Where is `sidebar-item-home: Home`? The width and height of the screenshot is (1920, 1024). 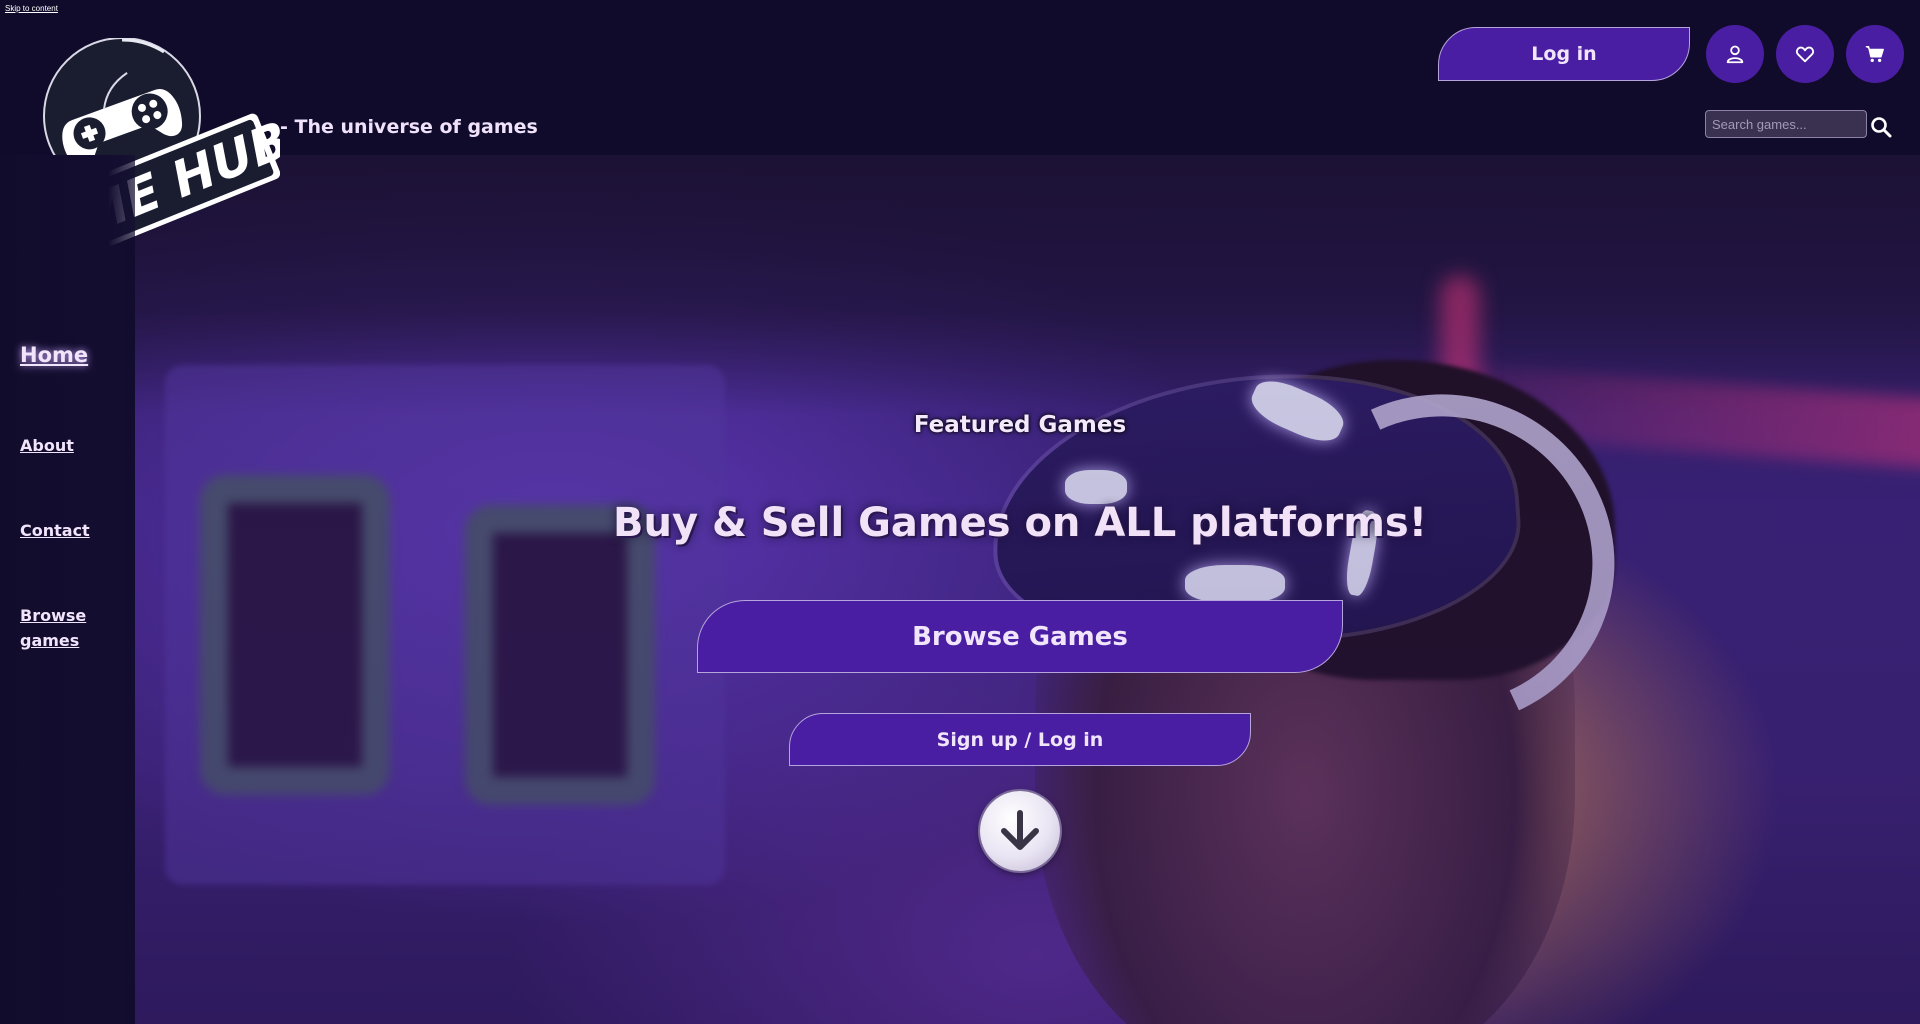 sidebar-item-home: Home is located at coordinates (54, 355).